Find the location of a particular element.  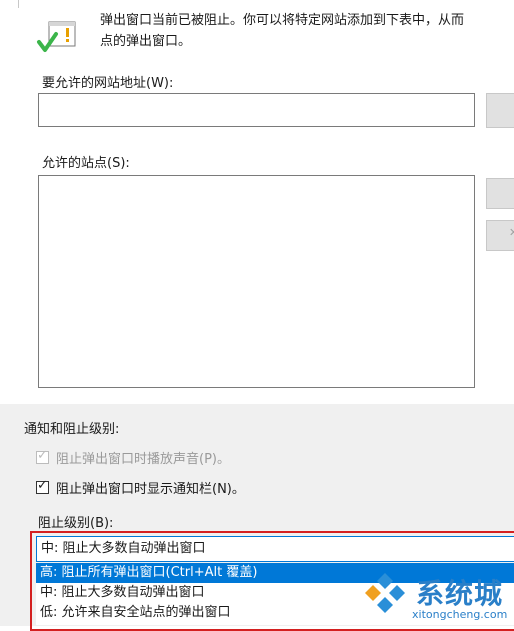

description-line-1: 弹出窗口当前已被阻止。你可以将特定网站添加到下表中，从而 is located at coordinates (282, 20).